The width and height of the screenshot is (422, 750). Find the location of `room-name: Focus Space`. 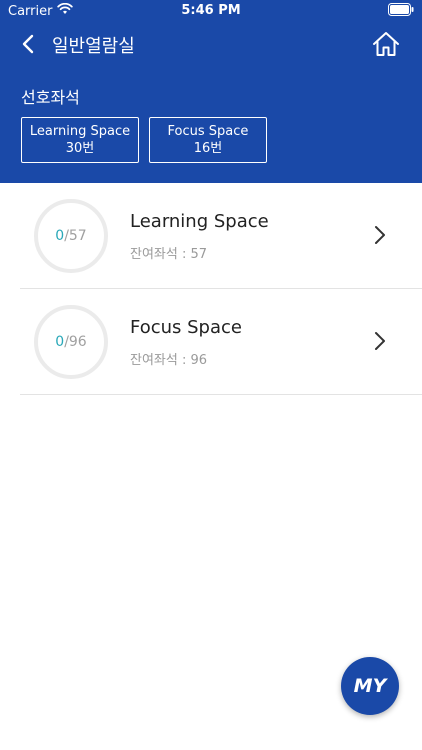

room-name: Focus Space is located at coordinates (186, 327).